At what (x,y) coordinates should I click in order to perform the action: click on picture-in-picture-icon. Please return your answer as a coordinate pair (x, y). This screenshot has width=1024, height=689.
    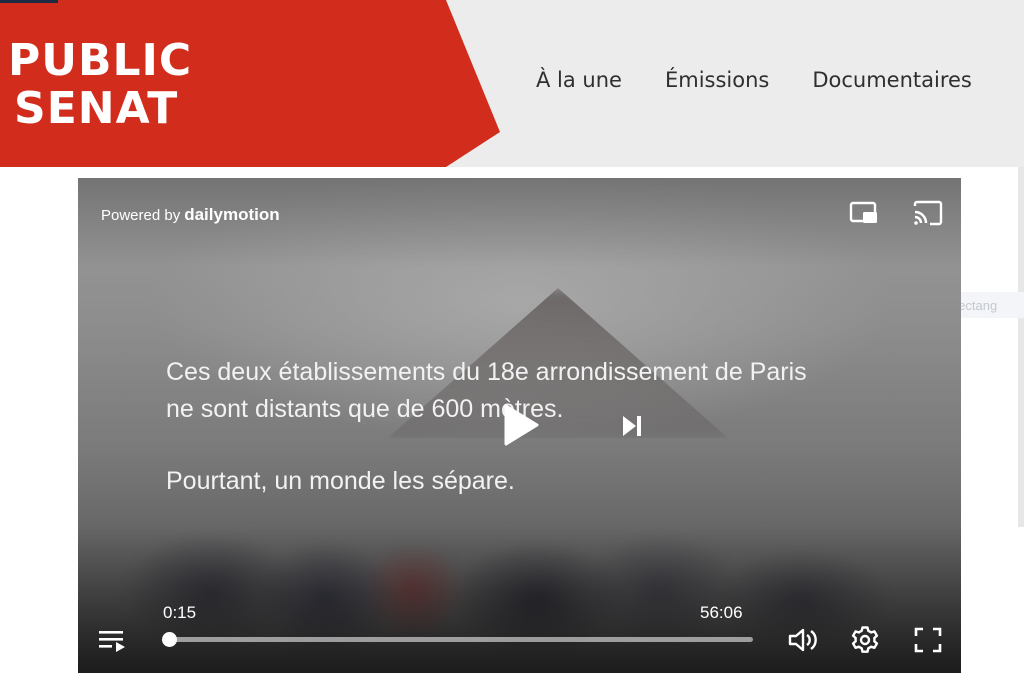
    Looking at the image, I should click on (864, 213).